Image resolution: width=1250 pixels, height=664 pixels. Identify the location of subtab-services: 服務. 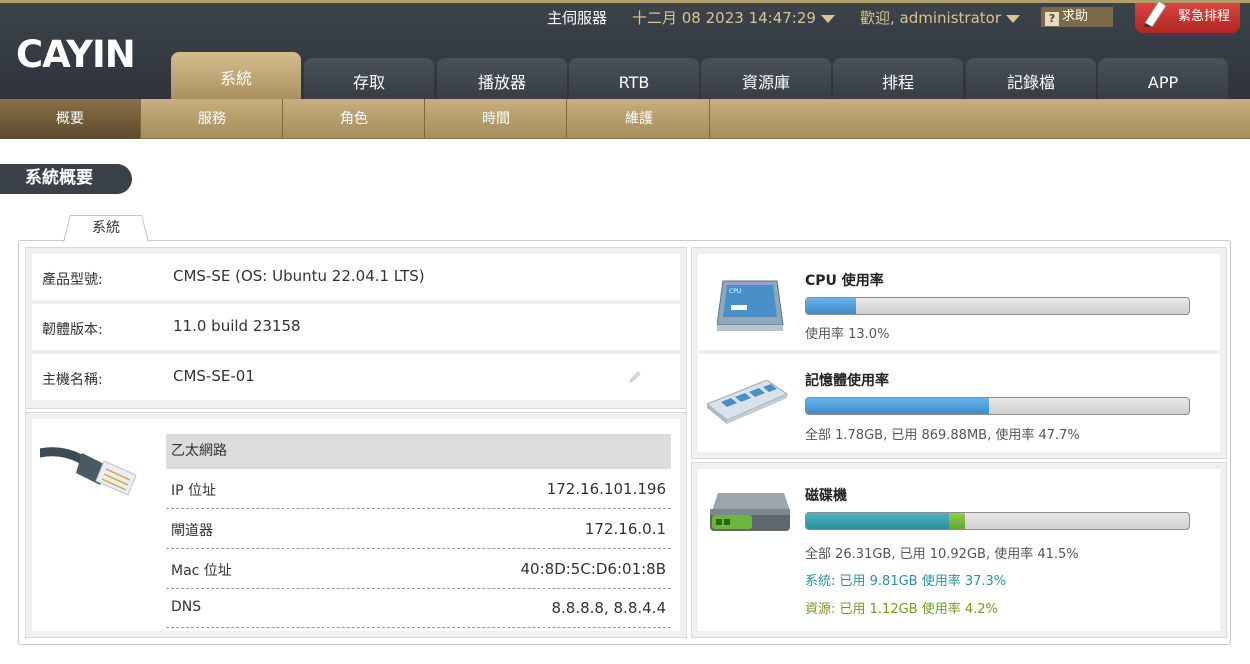
(212, 119).